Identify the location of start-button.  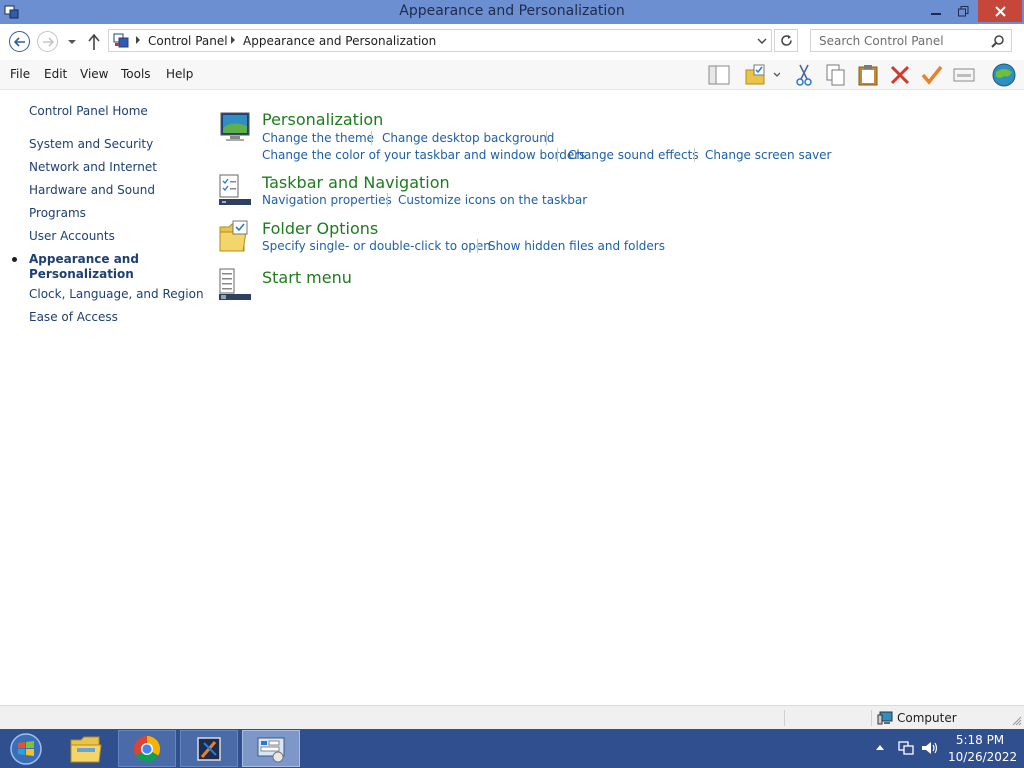
(26, 748).